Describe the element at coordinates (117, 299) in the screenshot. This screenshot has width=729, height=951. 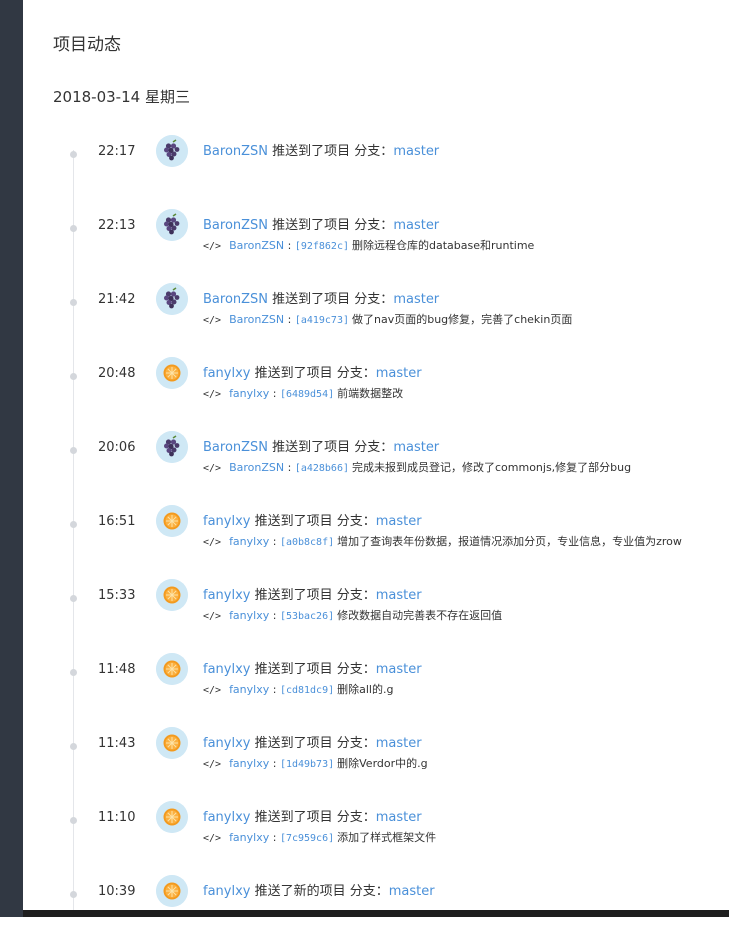
I see `entry-time: 21:42` at that location.